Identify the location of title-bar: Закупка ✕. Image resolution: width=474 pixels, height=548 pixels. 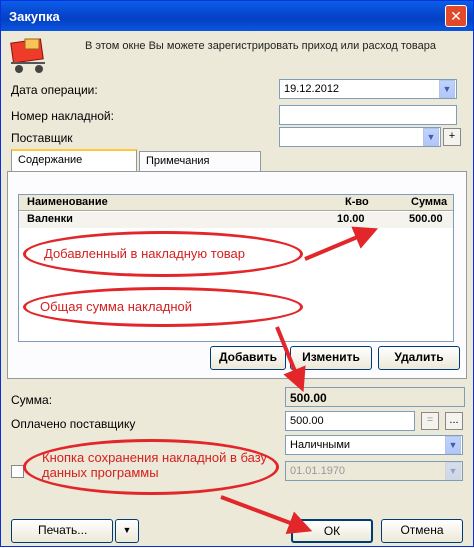
(237, 16).